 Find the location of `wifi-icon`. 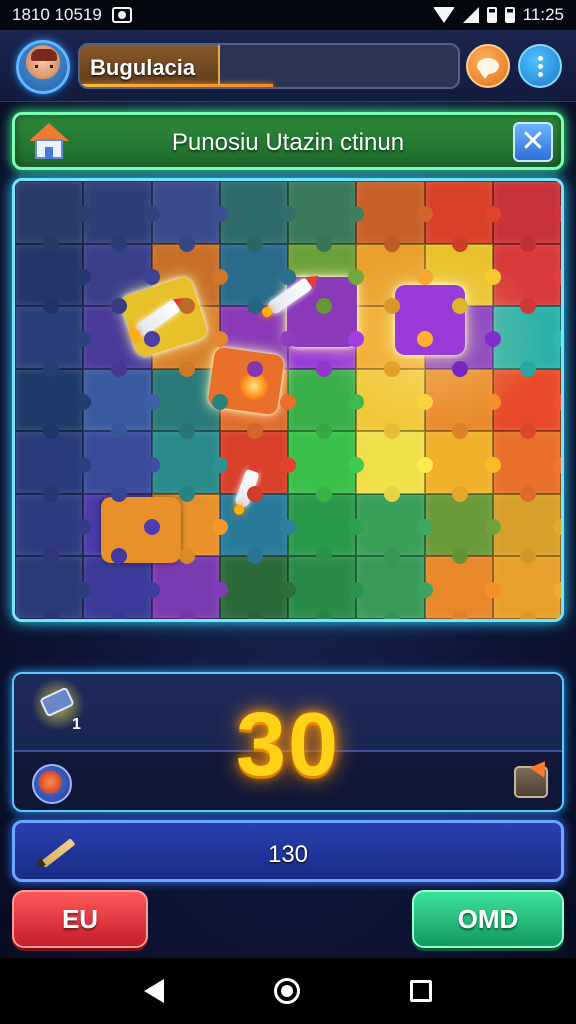

wifi-icon is located at coordinates (443, 15).